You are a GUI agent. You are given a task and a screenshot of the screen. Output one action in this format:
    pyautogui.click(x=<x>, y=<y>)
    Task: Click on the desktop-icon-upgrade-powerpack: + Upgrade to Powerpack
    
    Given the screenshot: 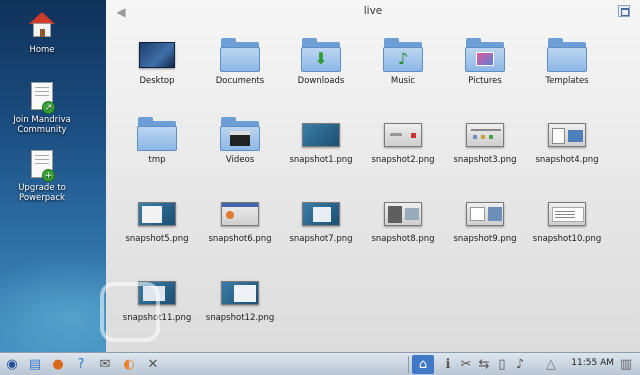 What is the action you would take?
    pyautogui.click(x=42, y=176)
    